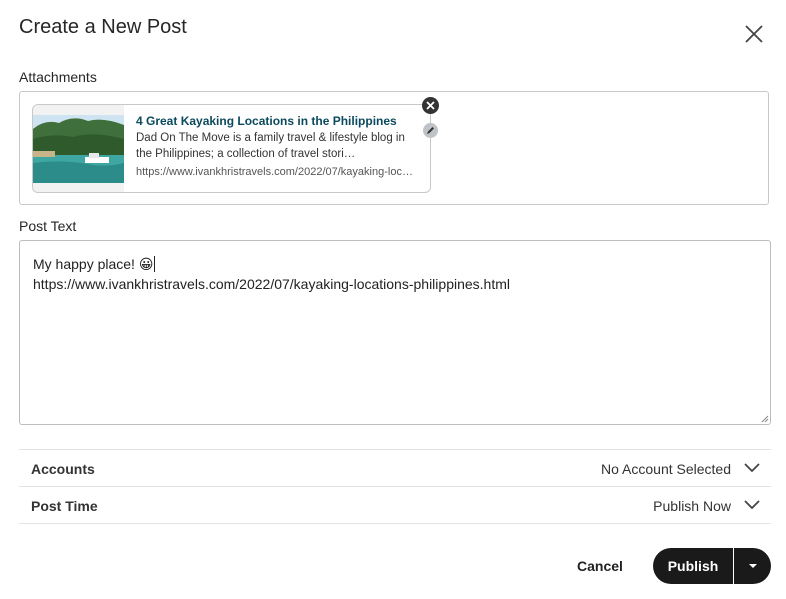 This screenshot has height=599, width=786. I want to click on post-time-label: Post Time, so click(64, 506).